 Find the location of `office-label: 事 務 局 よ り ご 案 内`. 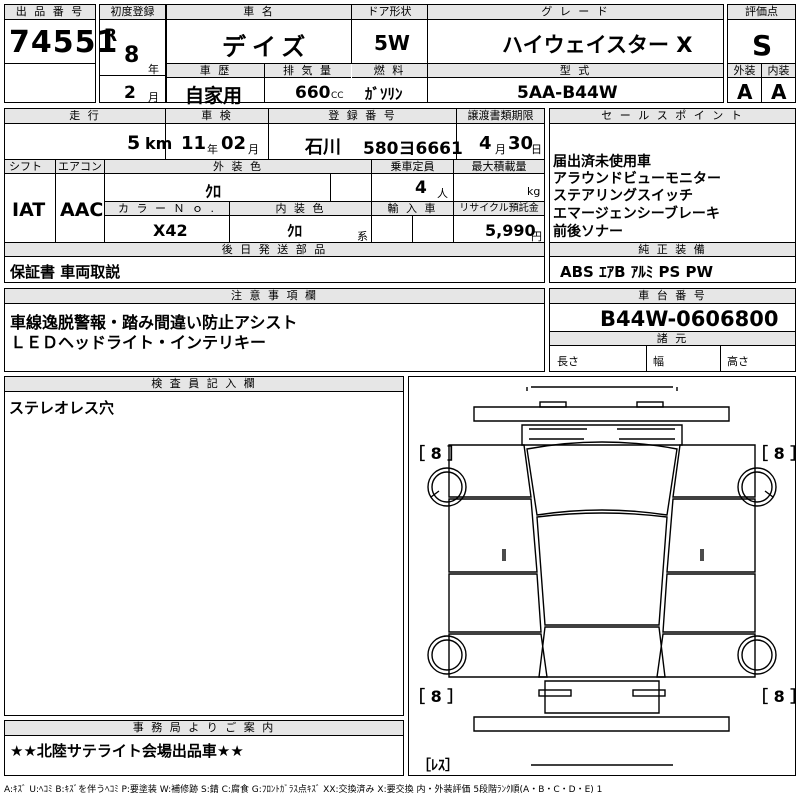

office-label: 事 務 局 よ り ご 案 内 is located at coordinates (204, 728).